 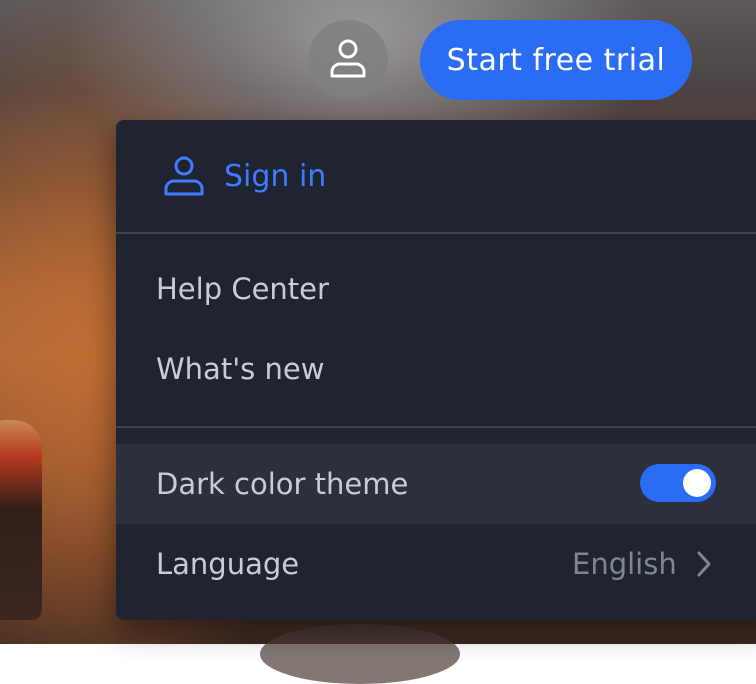 I want to click on dark-theme-toggle, so click(x=678, y=483).